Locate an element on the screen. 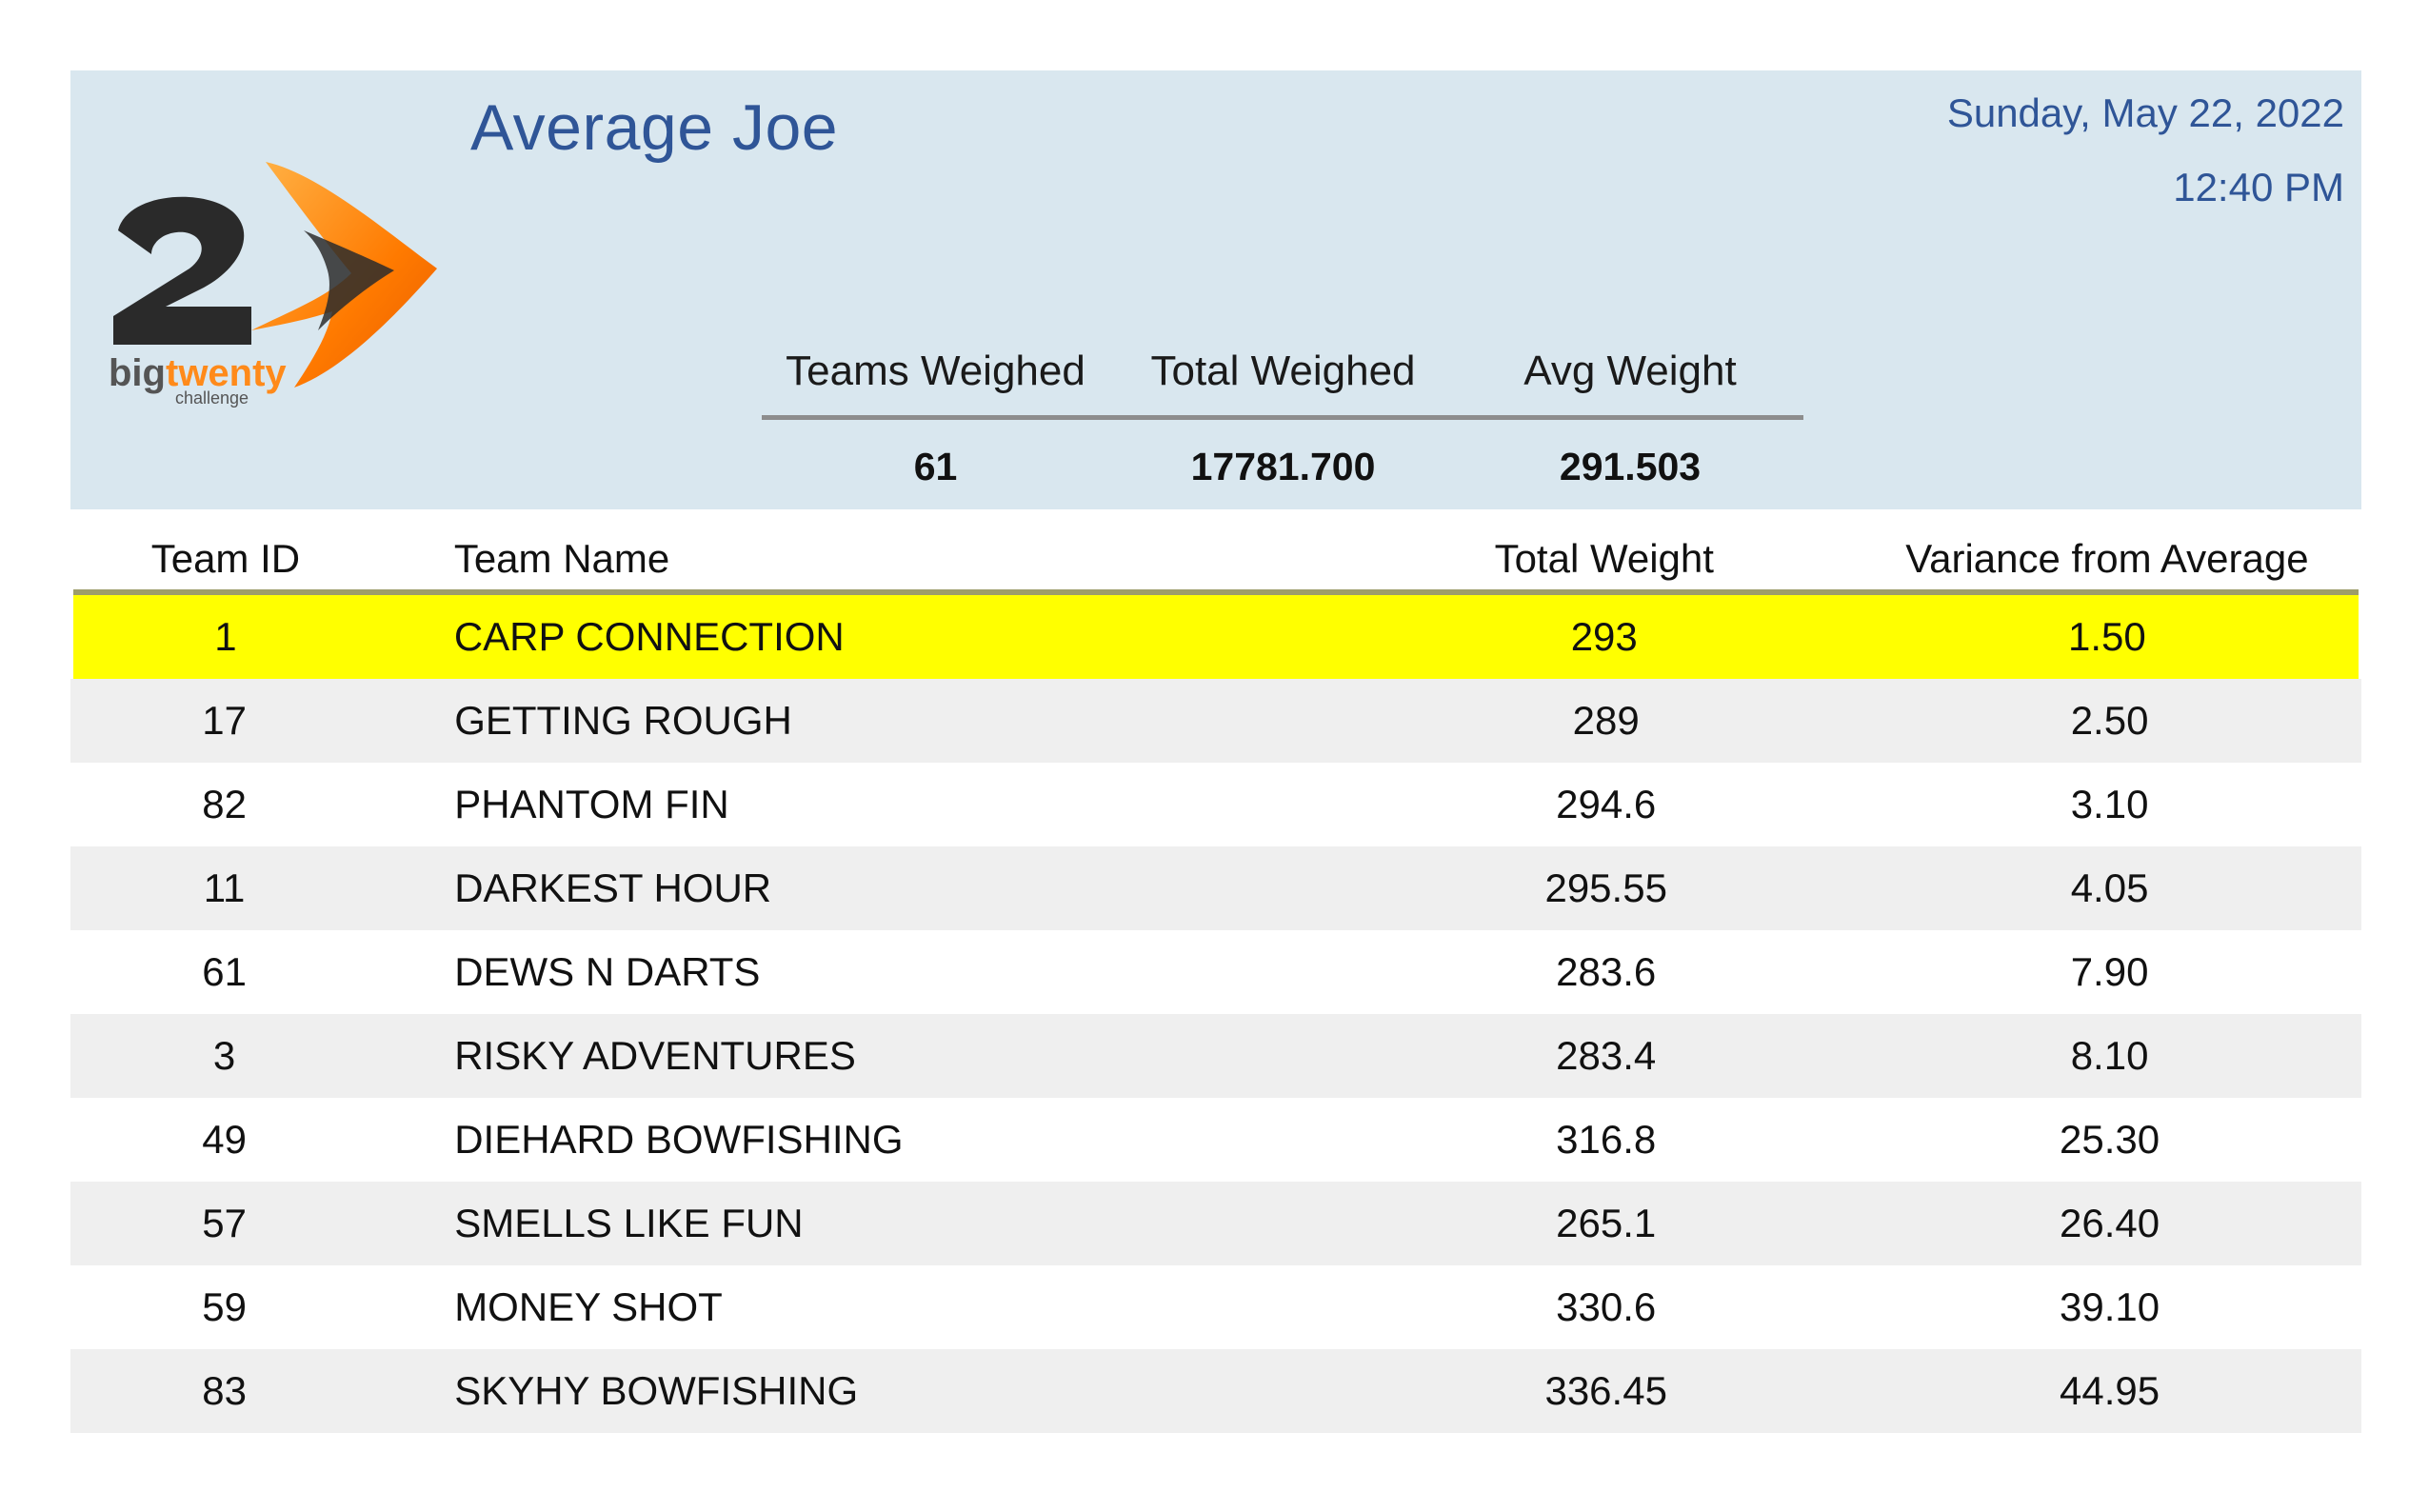  summary-value-total-weighed: 17781.700 is located at coordinates (1283, 466).